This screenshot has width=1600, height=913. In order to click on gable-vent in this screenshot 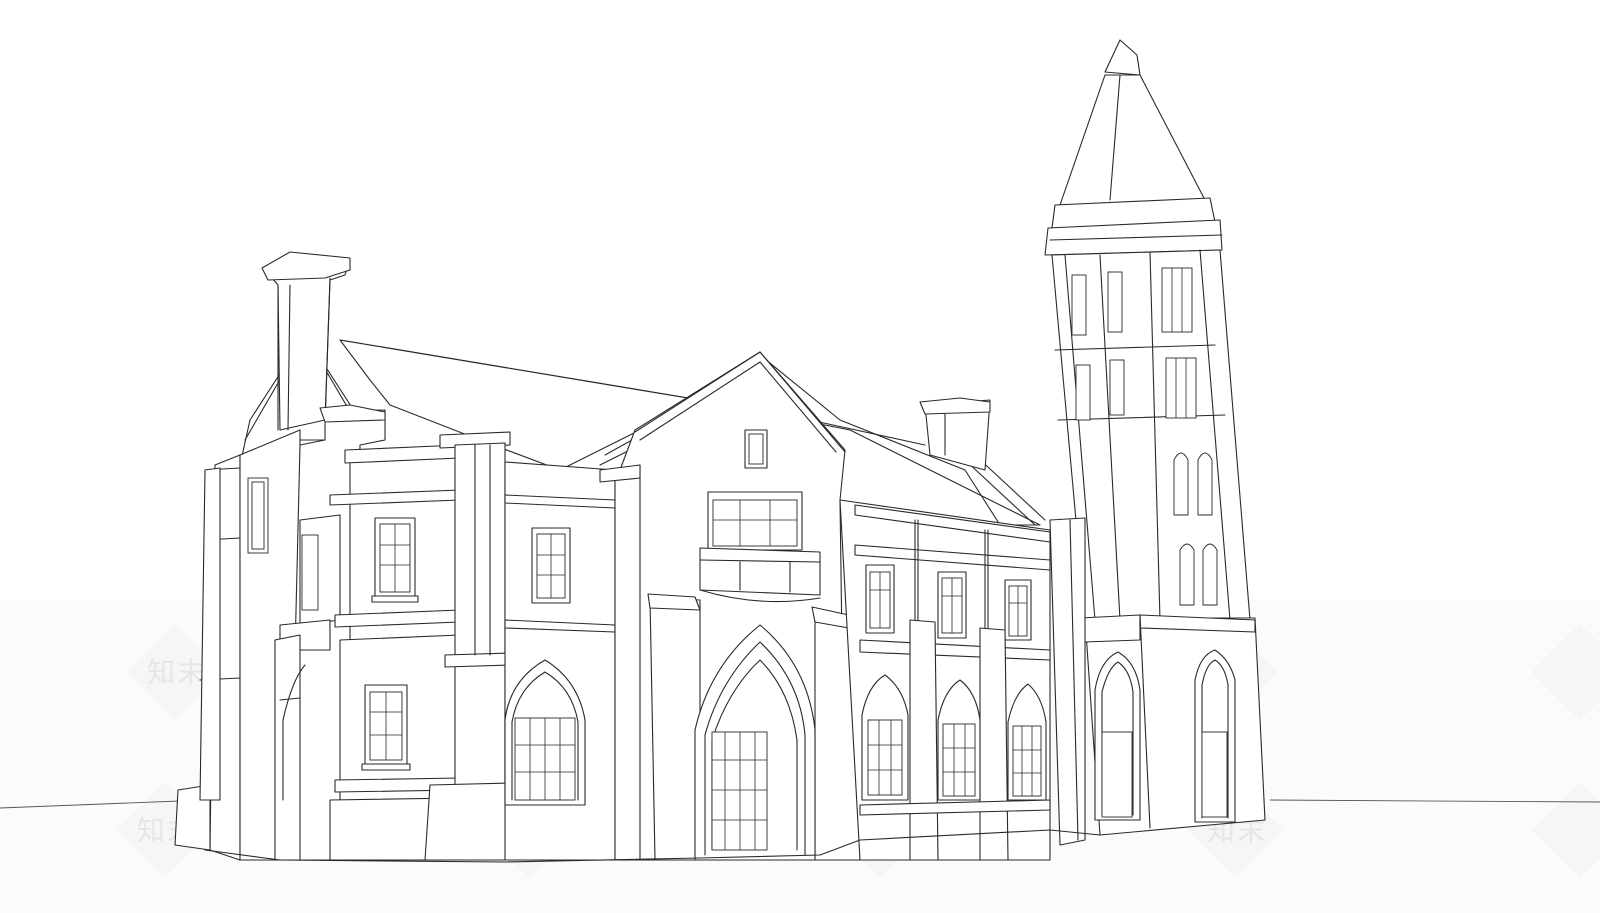, I will do `click(756, 449)`.